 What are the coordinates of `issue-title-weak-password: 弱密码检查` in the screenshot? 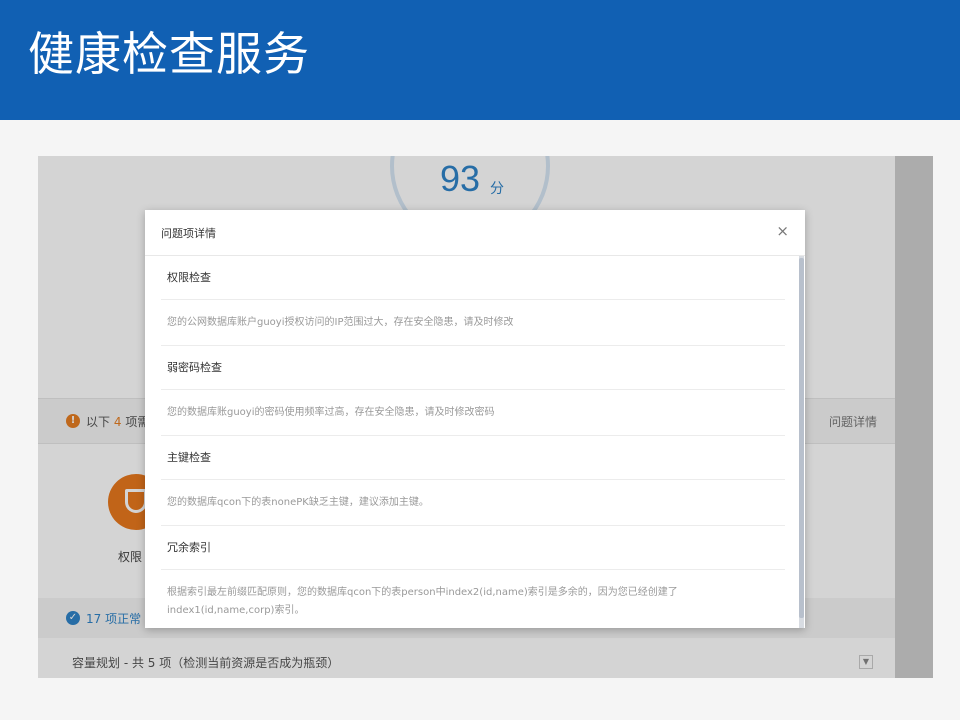 It's located at (473, 368).